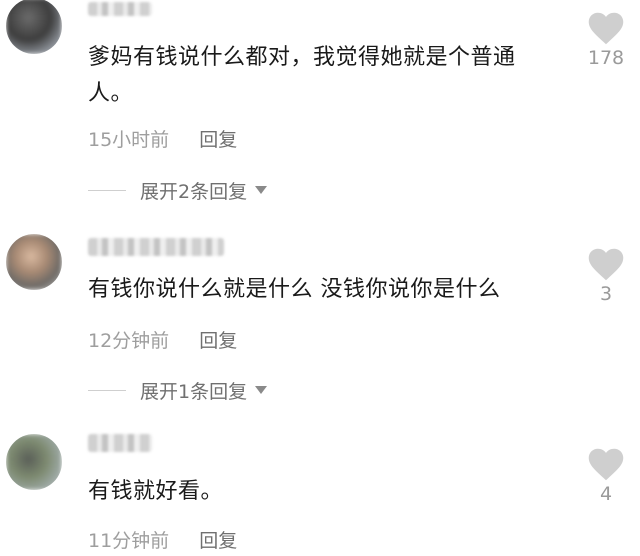  Describe the element at coordinates (129, 340) in the screenshot. I see `comment-time: 12分钟前` at that location.